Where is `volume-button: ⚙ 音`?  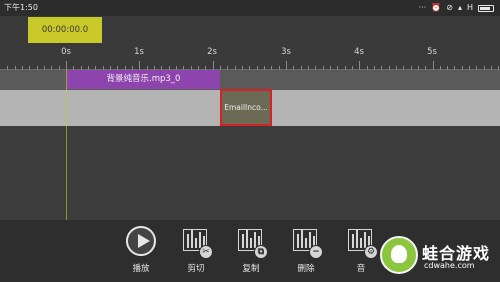 volume-button: ⚙ 音 is located at coordinates (361, 252).